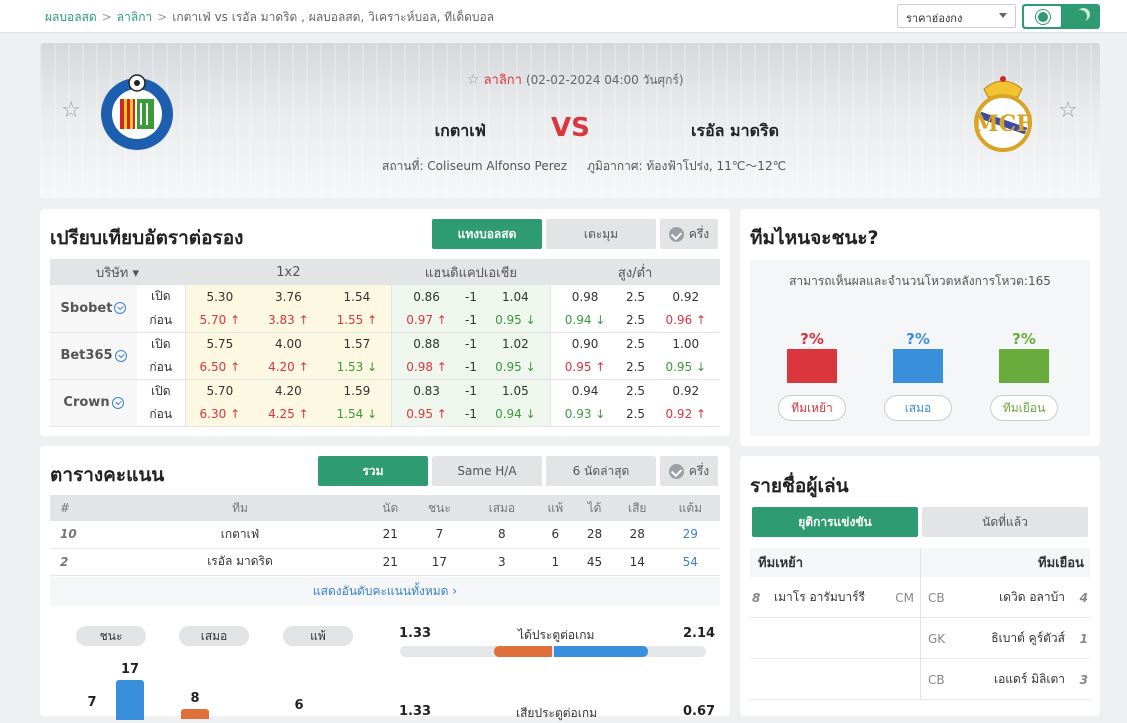 This screenshot has height=723, width=1127. I want to click on tab-live-odds: แทงบอลสด, so click(487, 234).